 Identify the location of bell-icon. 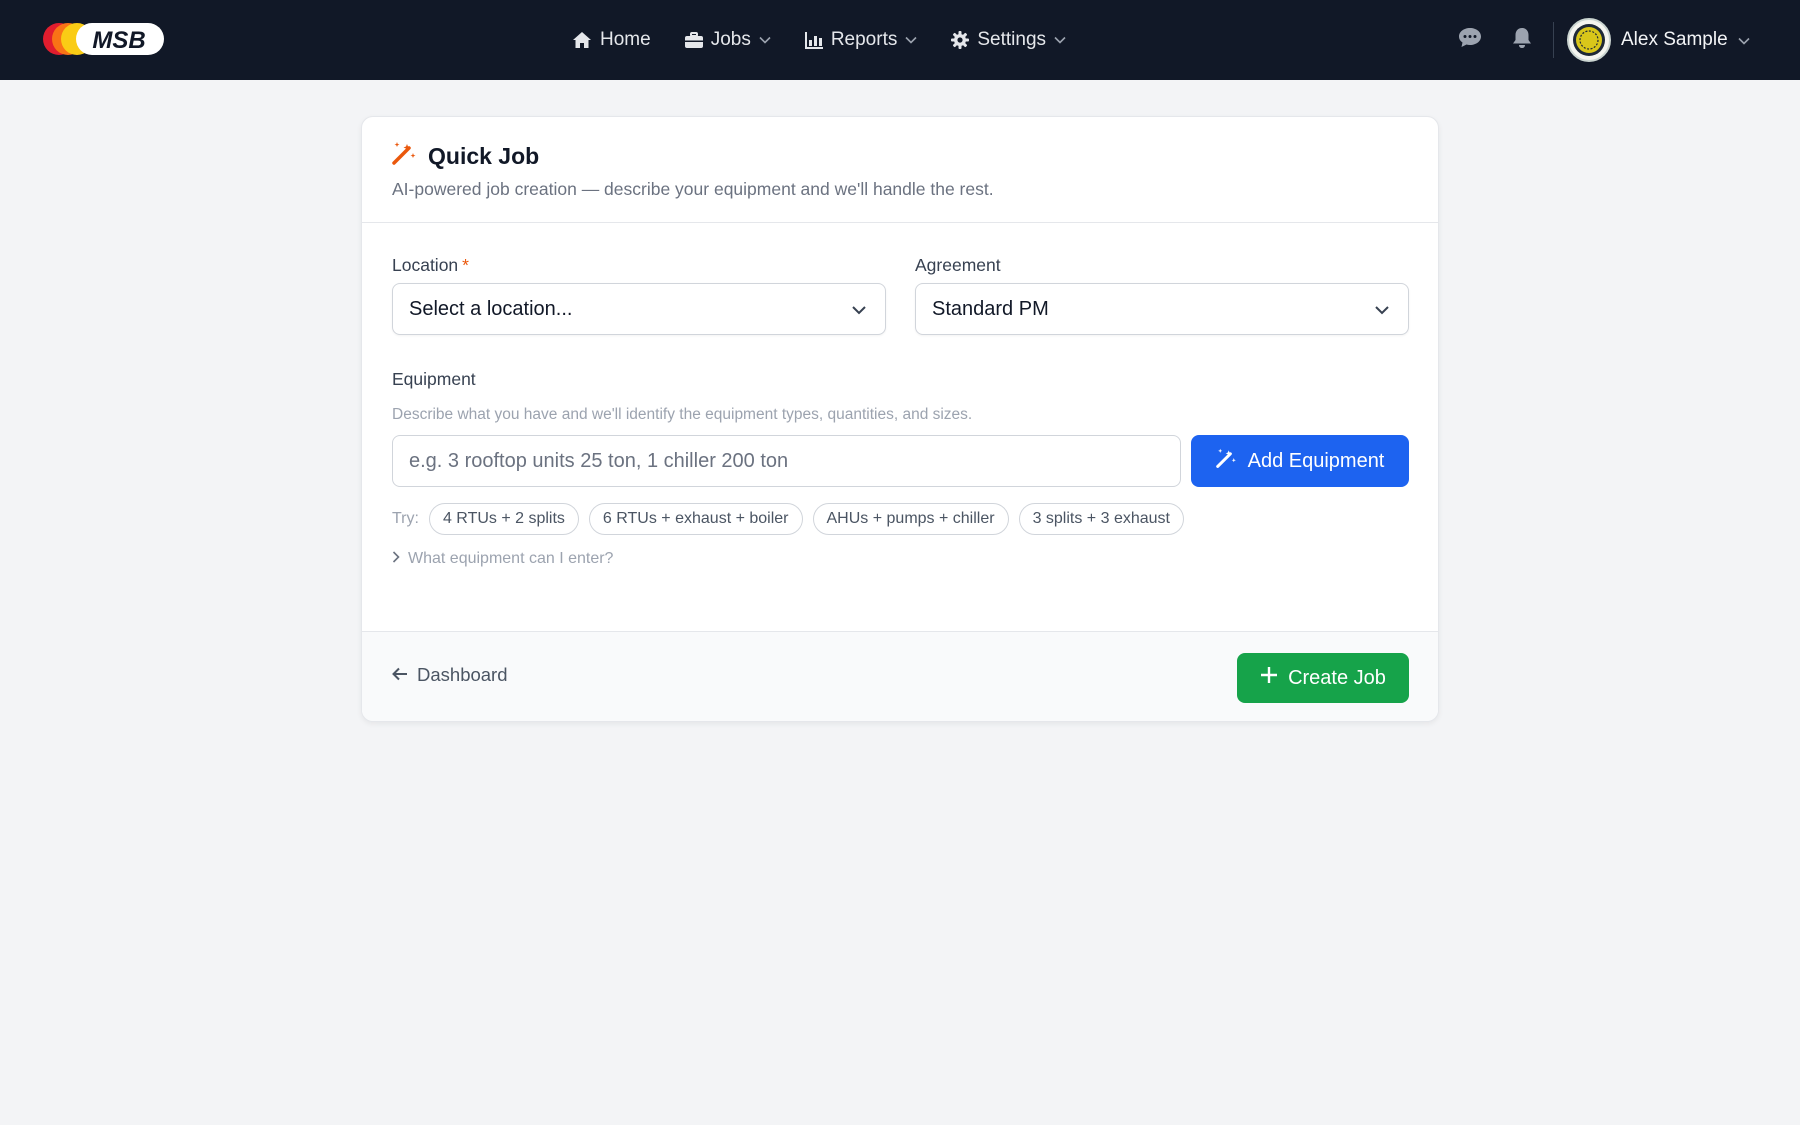
(1522, 40).